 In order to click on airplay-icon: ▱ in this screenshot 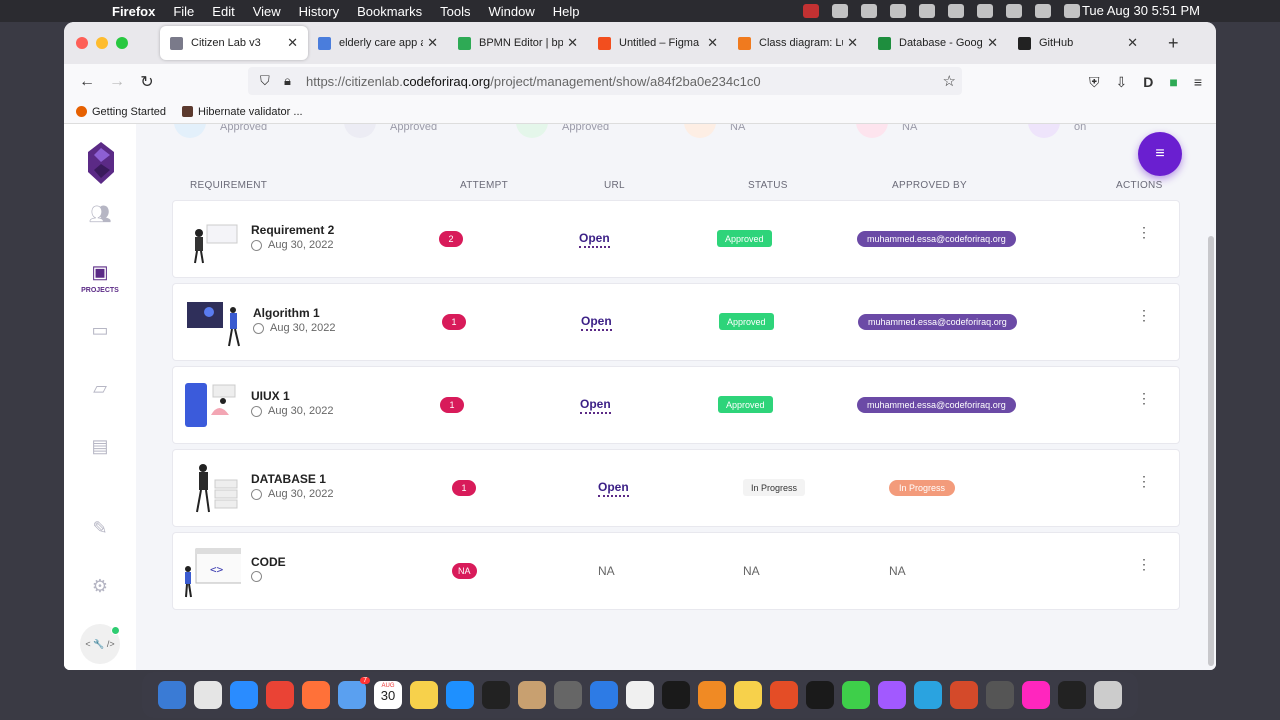, I will do `click(100, 388)`.